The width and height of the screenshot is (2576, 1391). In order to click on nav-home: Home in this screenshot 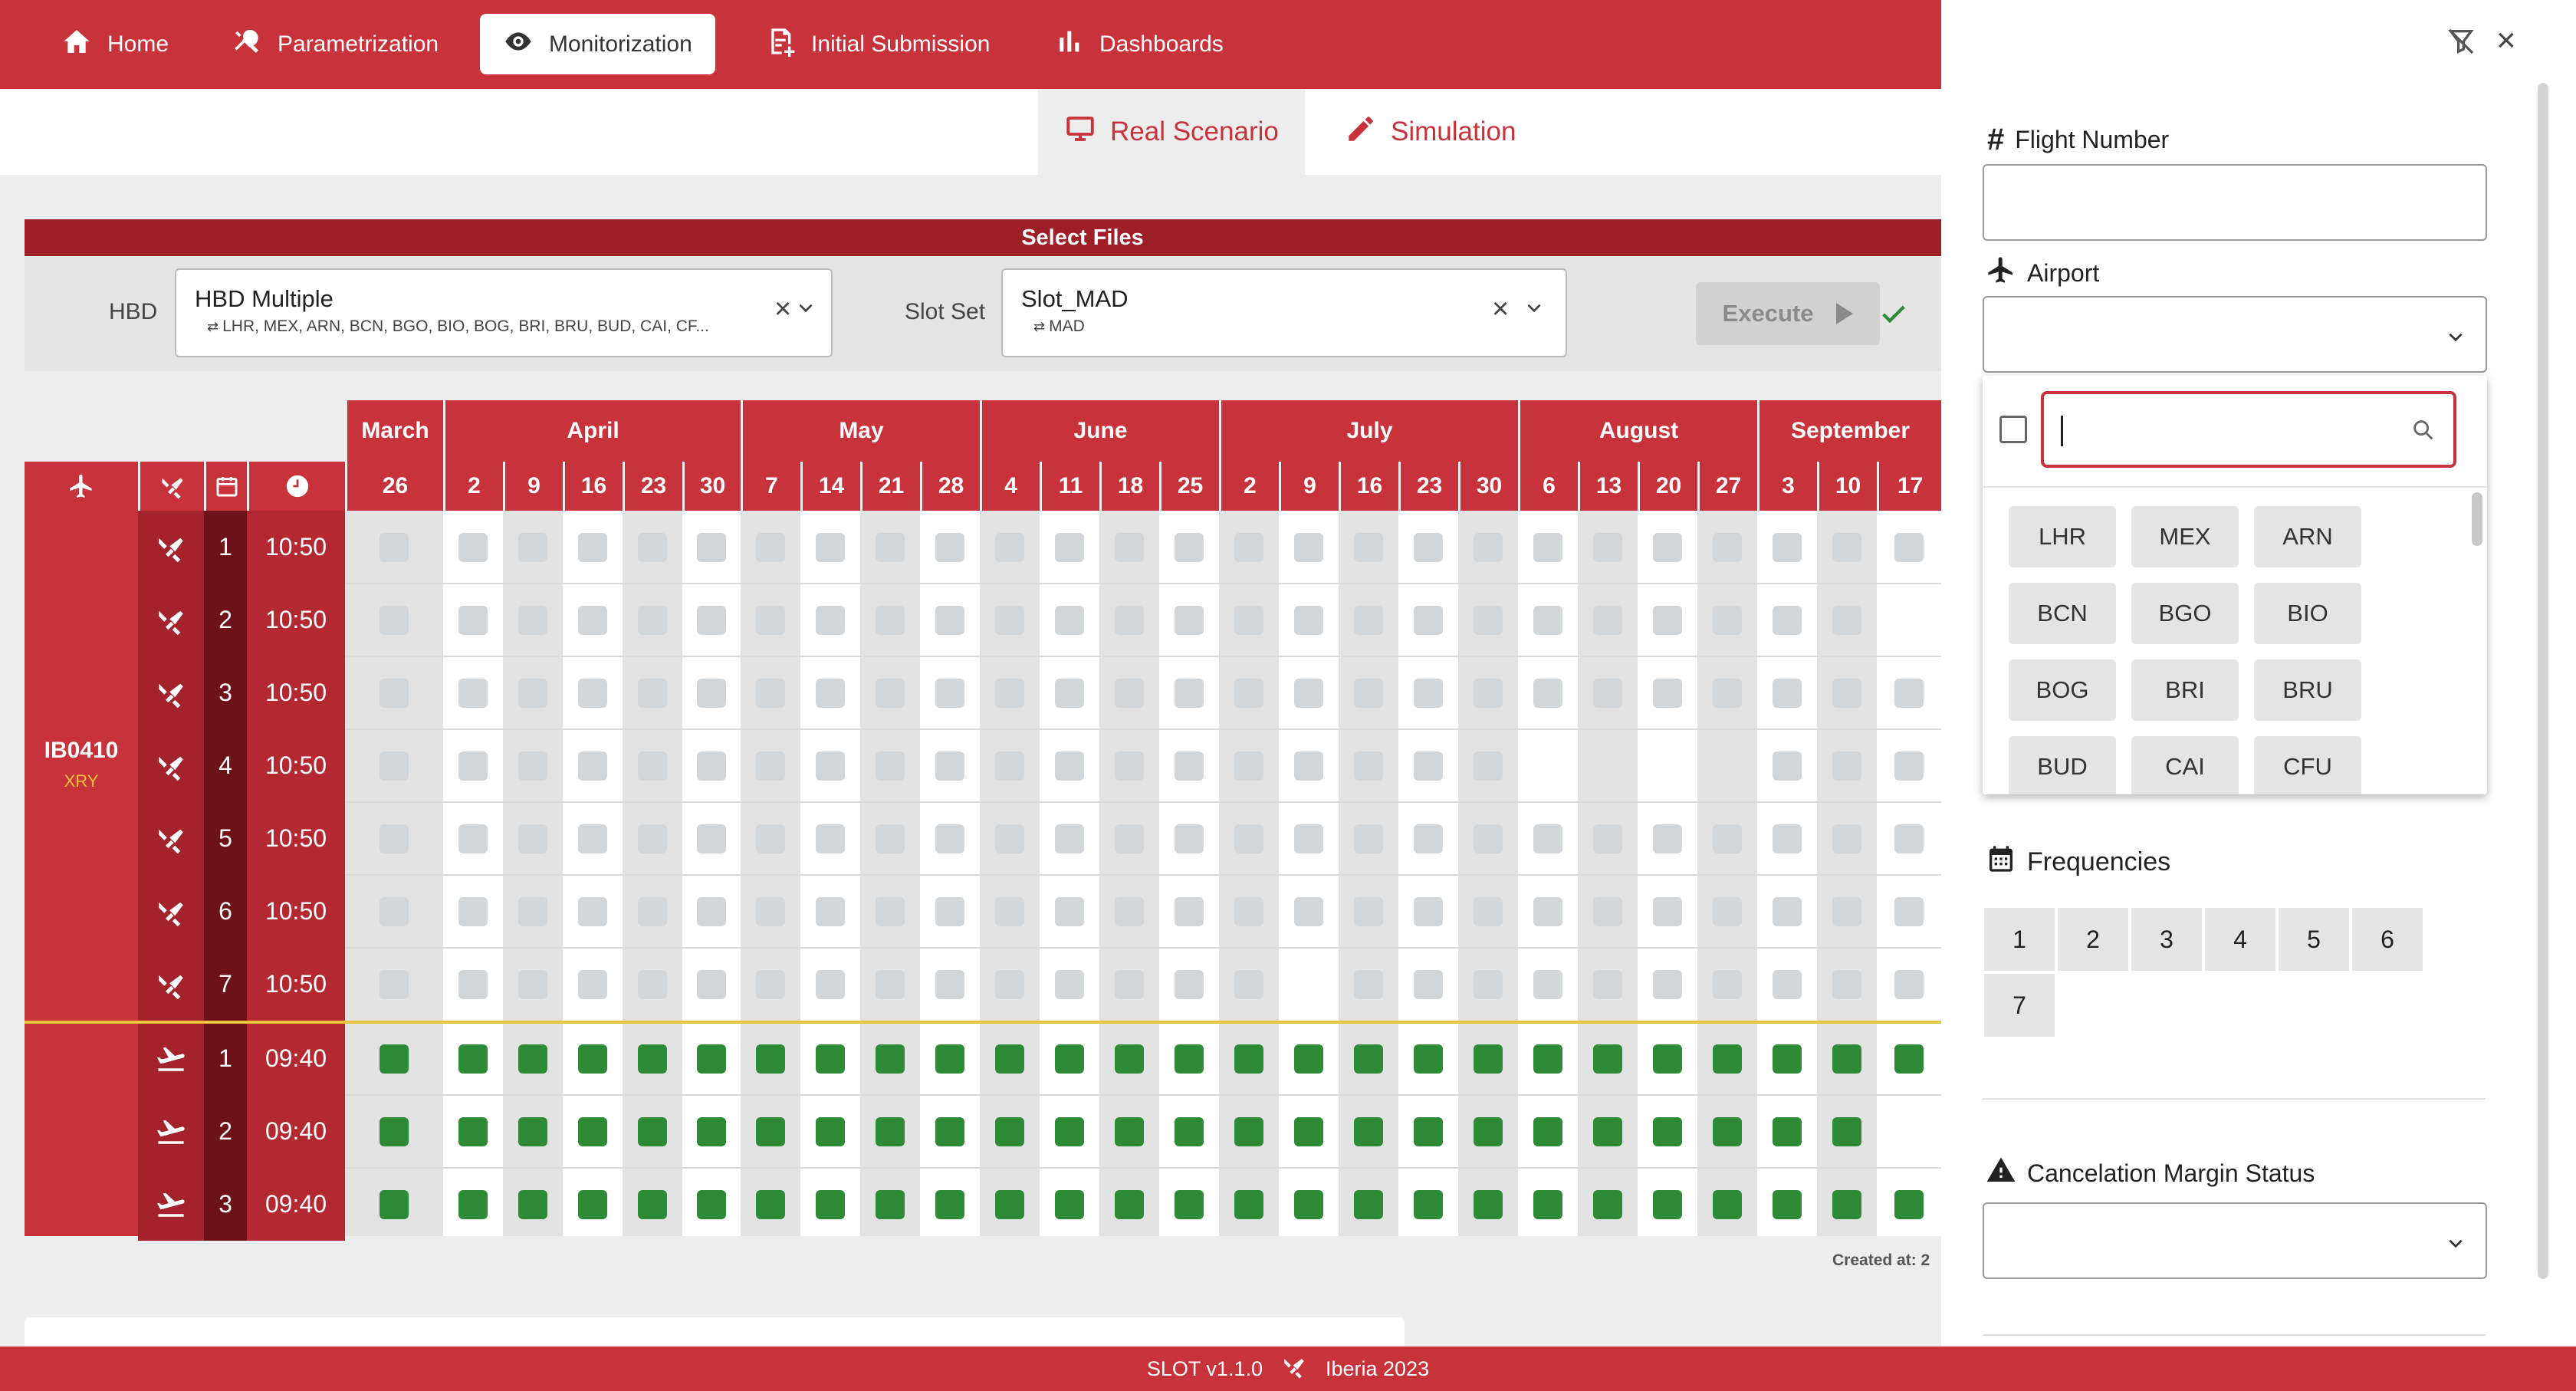, I will do `click(115, 44)`.